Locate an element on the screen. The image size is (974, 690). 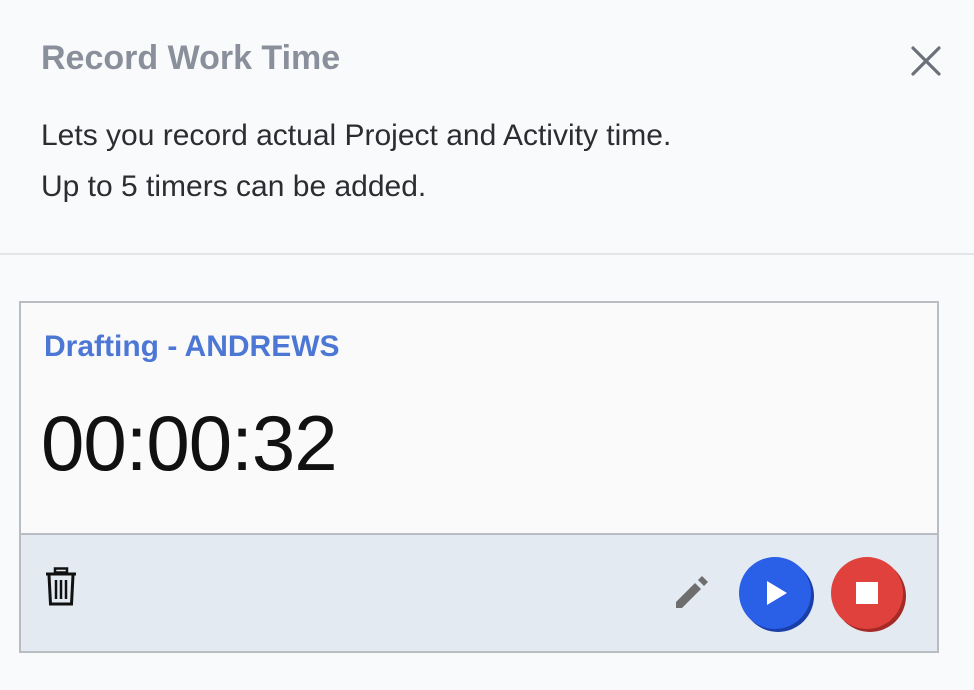
play-icon is located at coordinates (777, 593).